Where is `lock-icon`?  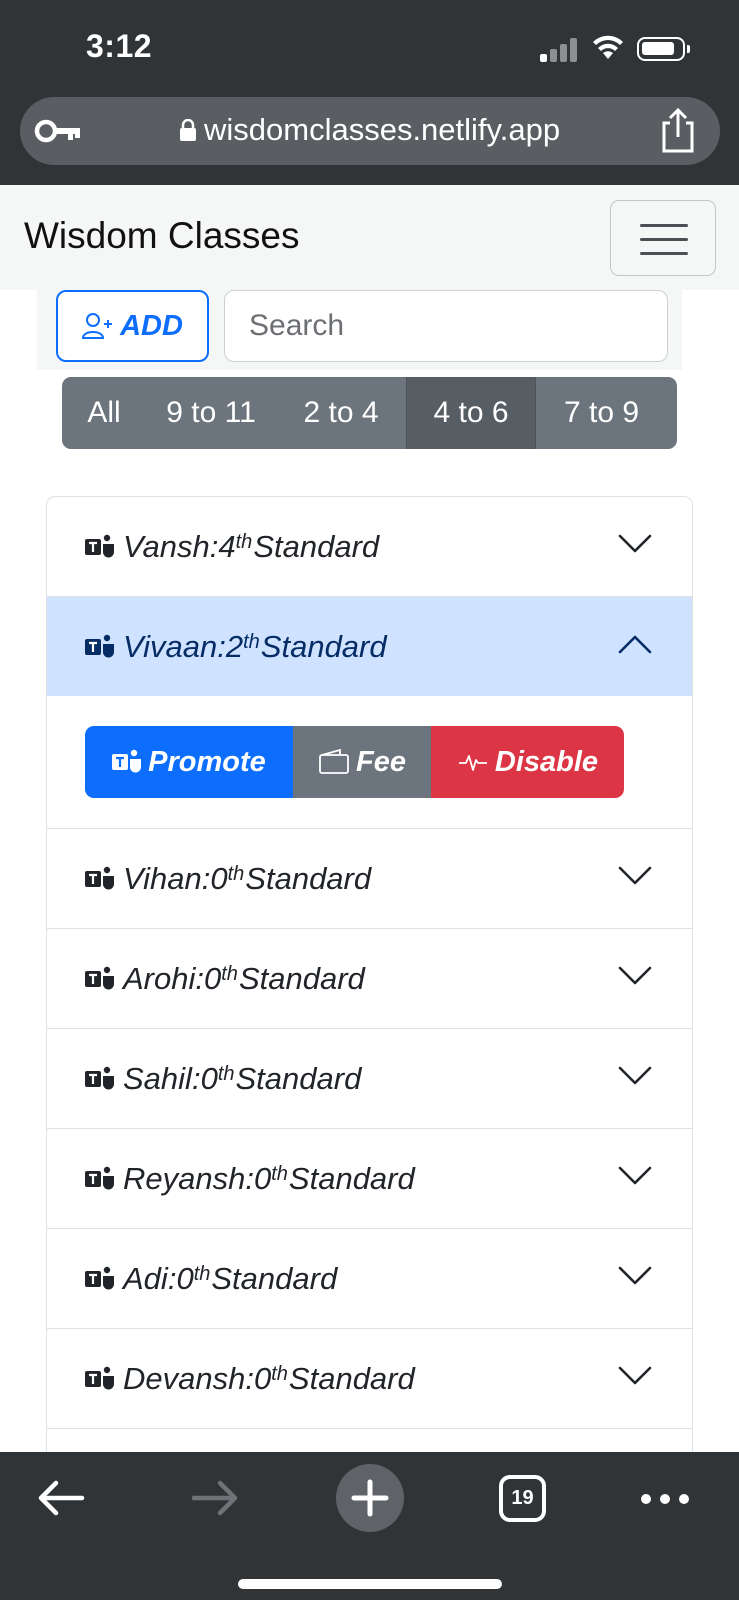
lock-icon is located at coordinates (188, 130).